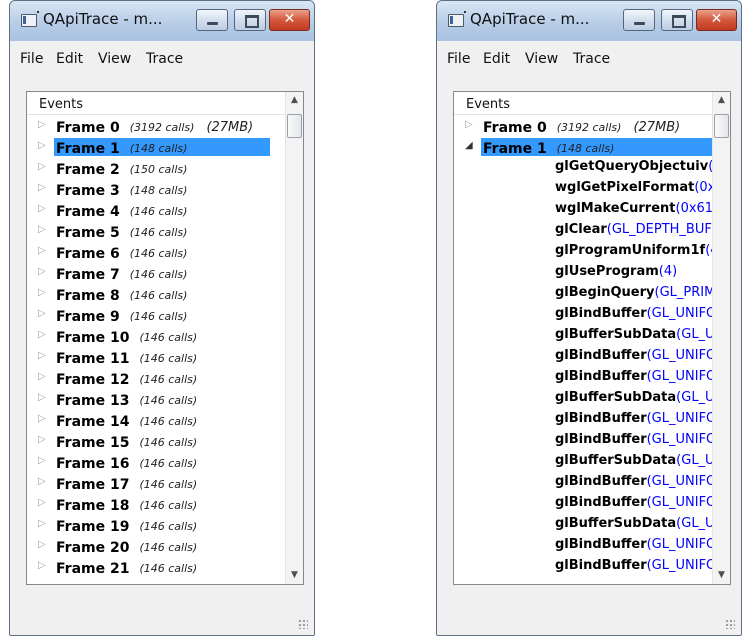 Image resolution: width=749 pixels, height=638 pixels. Describe the element at coordinates (583, 251) in the screenshot. I see `call-row: glProgramUniform1f(4,` at that location.